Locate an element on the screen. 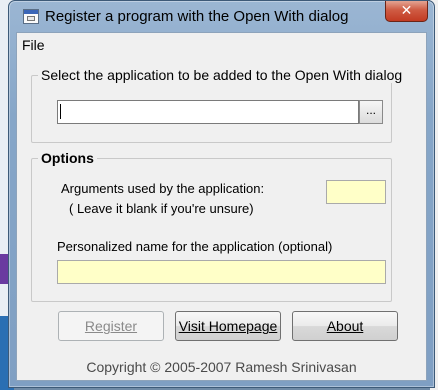 The height and width of the screenshot is (390, 438). app-window-icon is located at coordinates (31, 16).